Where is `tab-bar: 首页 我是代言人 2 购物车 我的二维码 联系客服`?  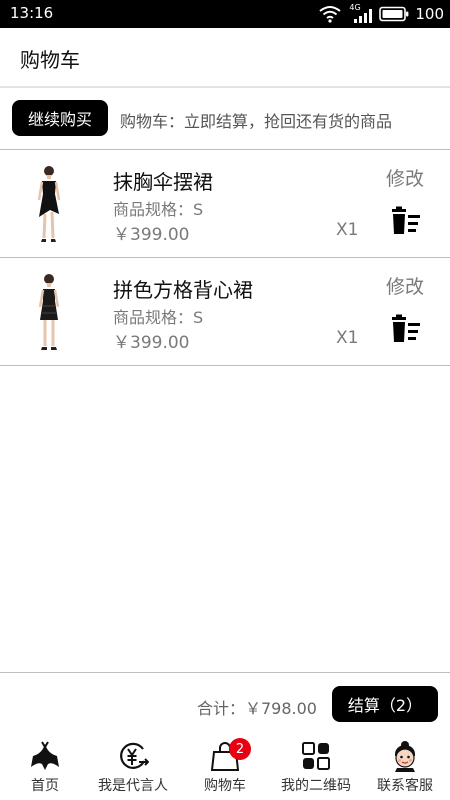
tab-bar: 首页 我是代言人 2 购物车 我的二维码 联系客服 is located at coordinates (225, 768).